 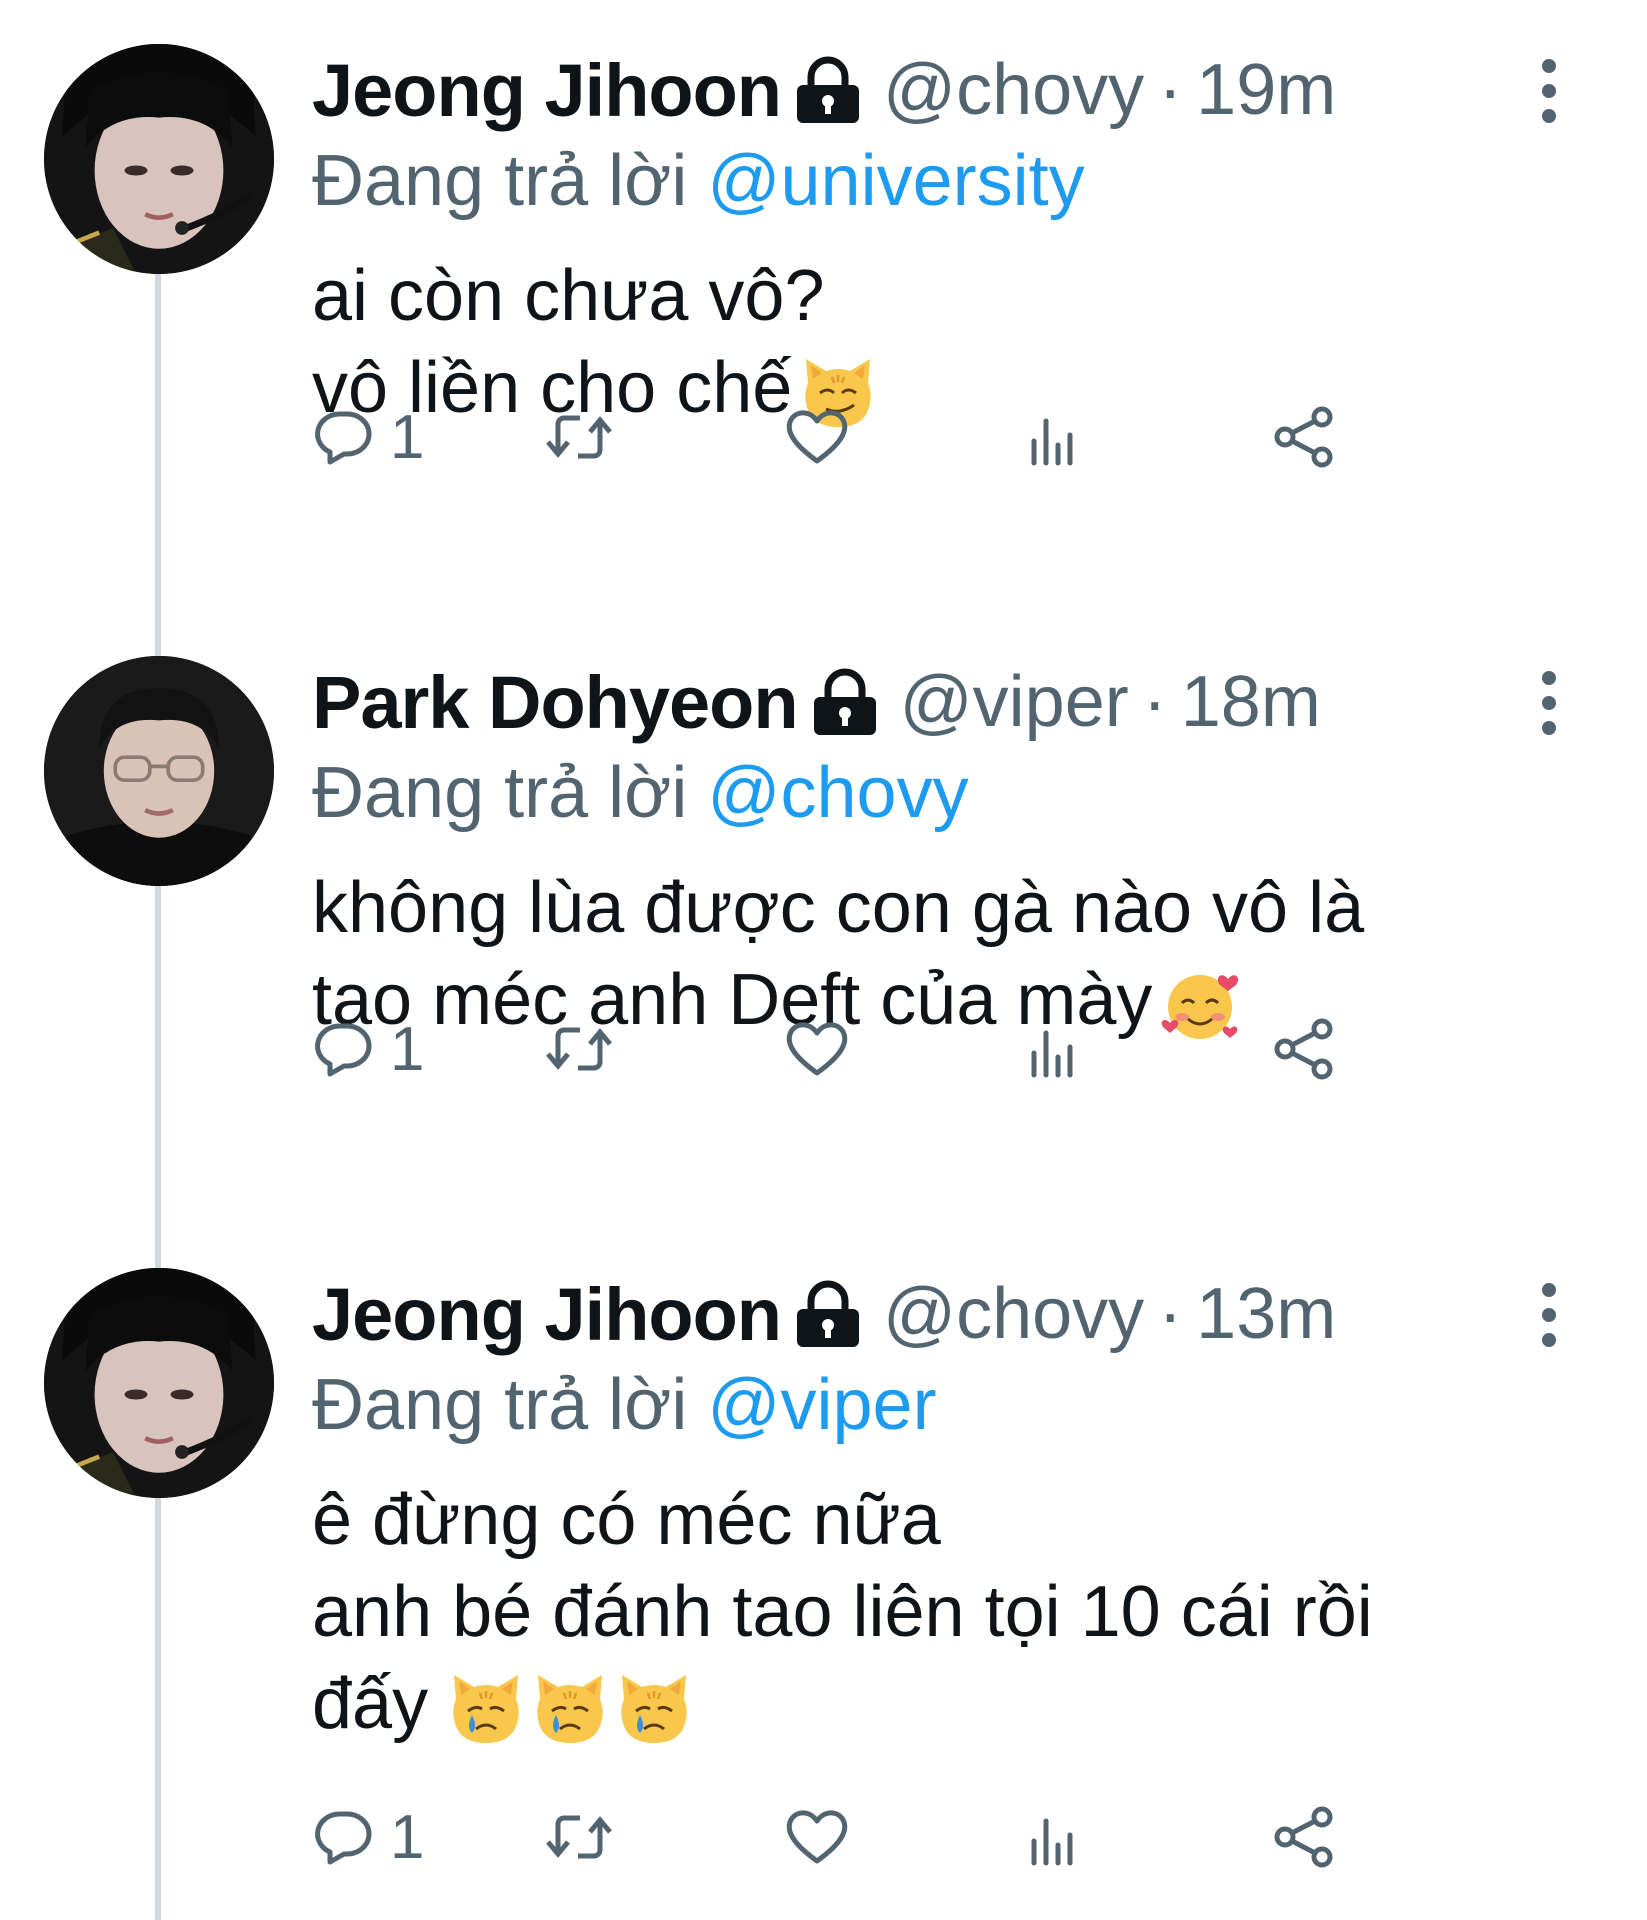 I want to click on timestamp: 18m, so click(x=1251, y=702).